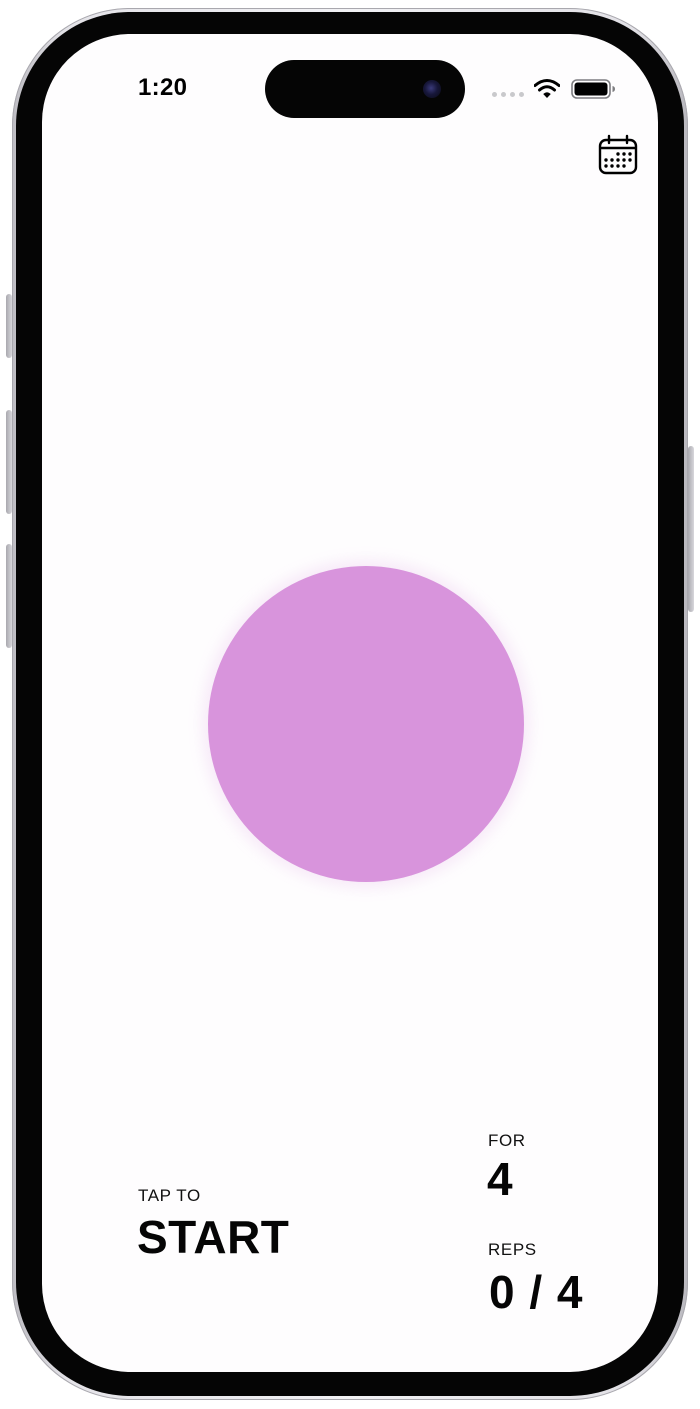 The height and width of the screenshot is (1409, 700). I want to click on calendar-icon, so click(618, 155).